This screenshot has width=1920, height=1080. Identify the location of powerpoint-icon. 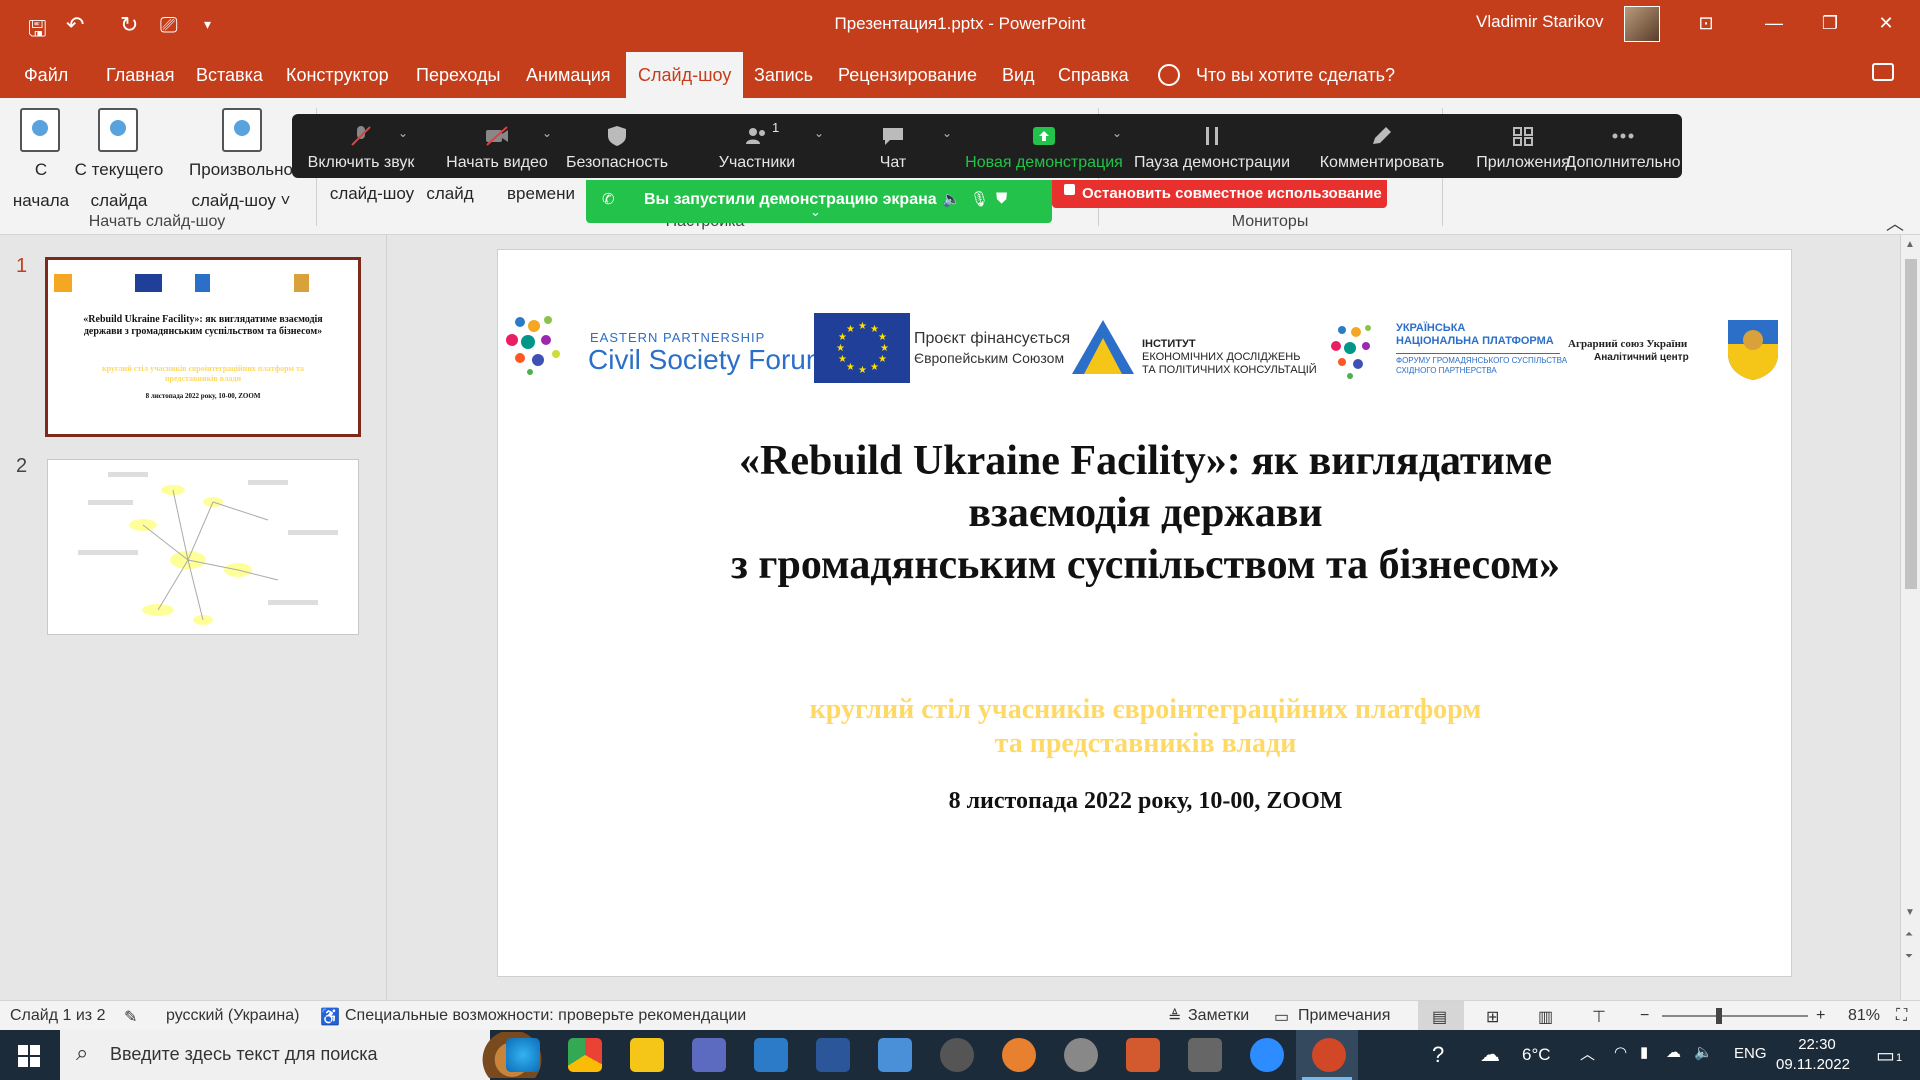
(1329, 1055).